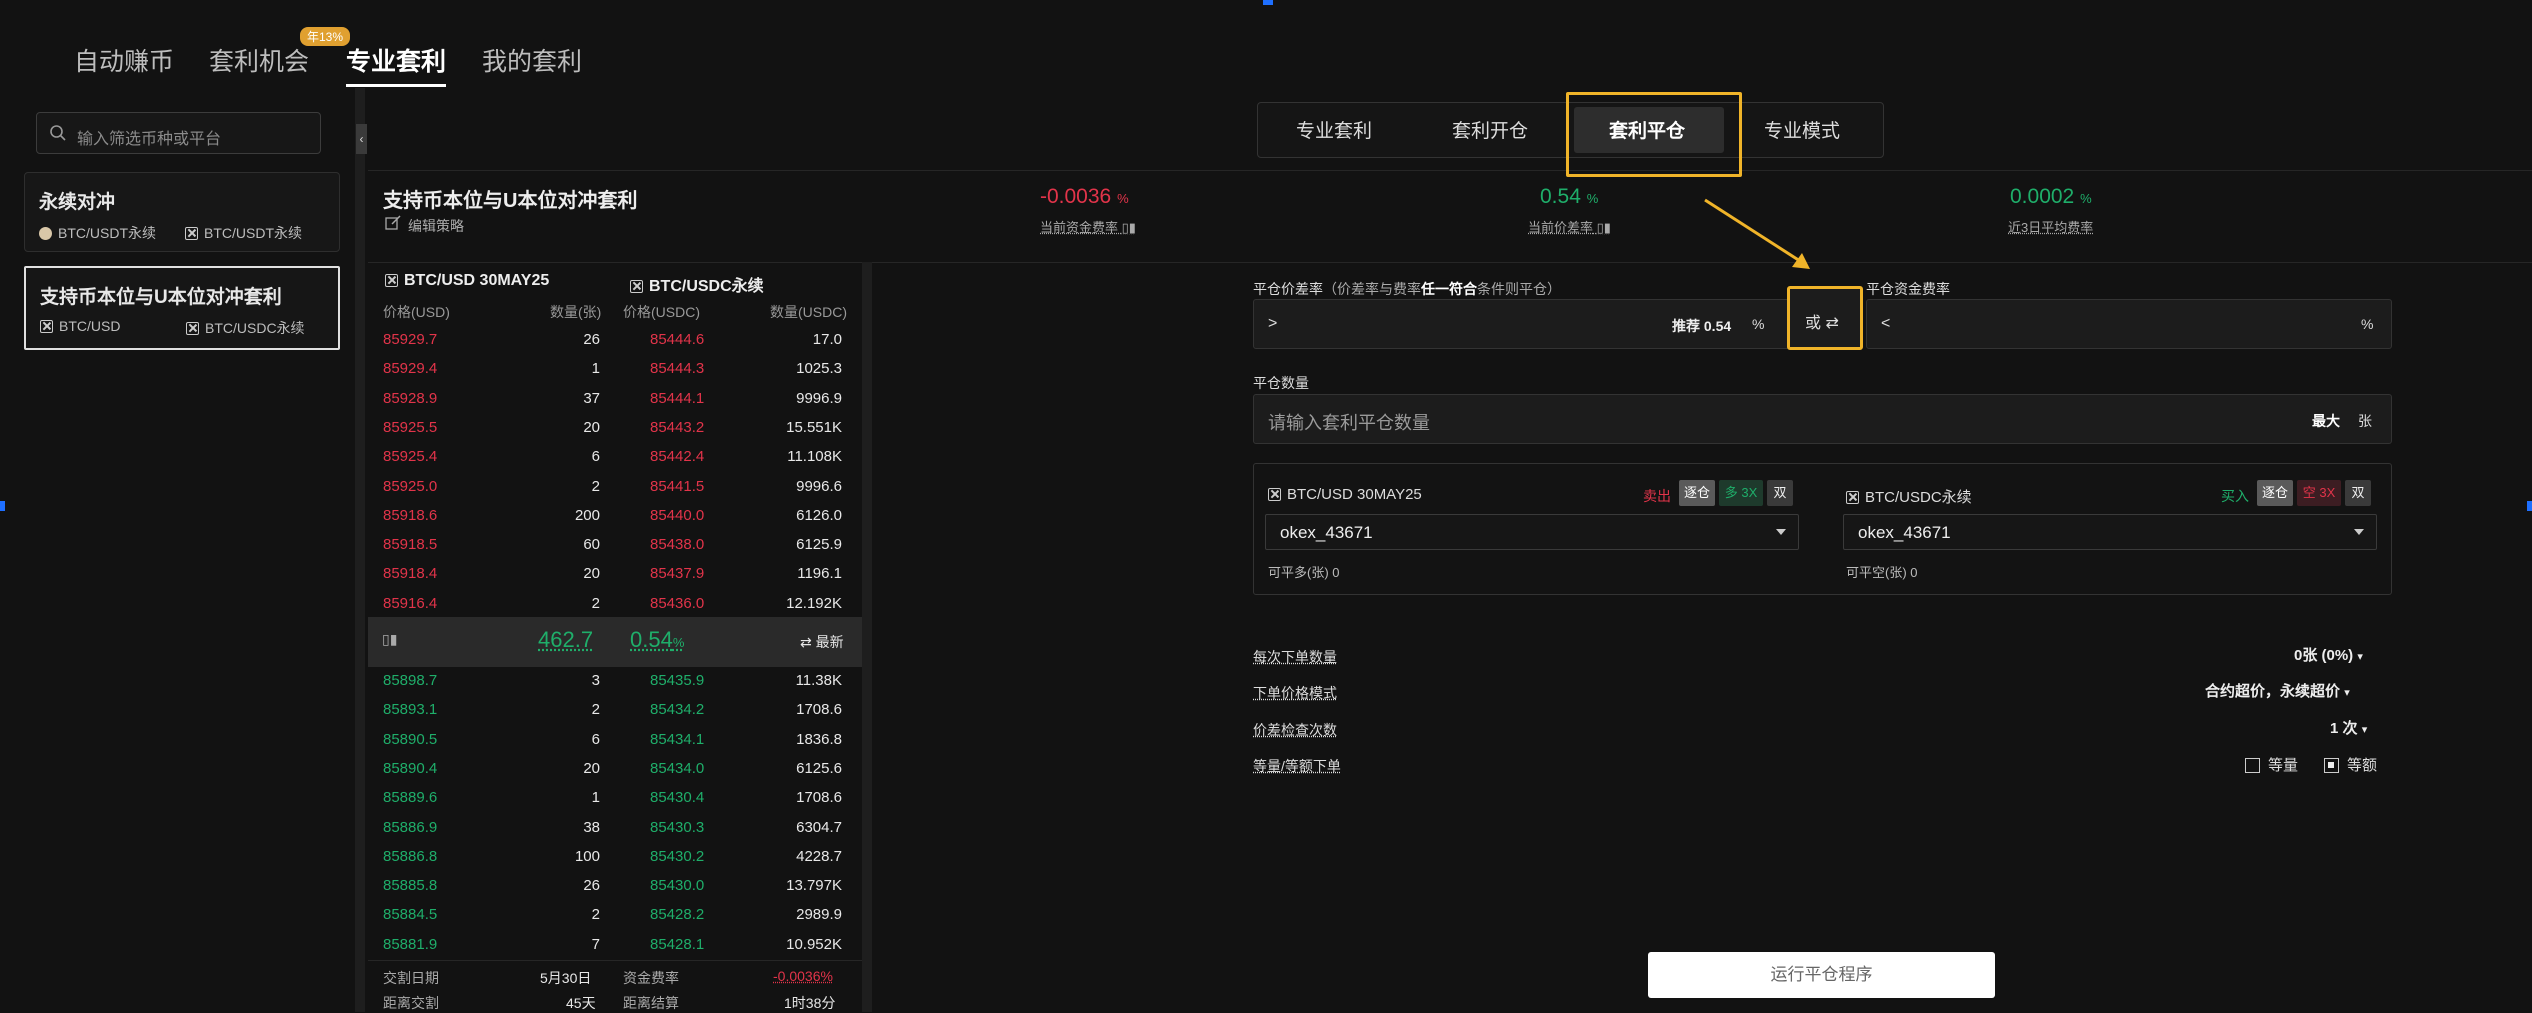 The height and width of the screenshot is (1013, 2532). Describe the element at coordinates (677, 603) in the screenshot. I see `ask-cell: 85436.0` at that location.